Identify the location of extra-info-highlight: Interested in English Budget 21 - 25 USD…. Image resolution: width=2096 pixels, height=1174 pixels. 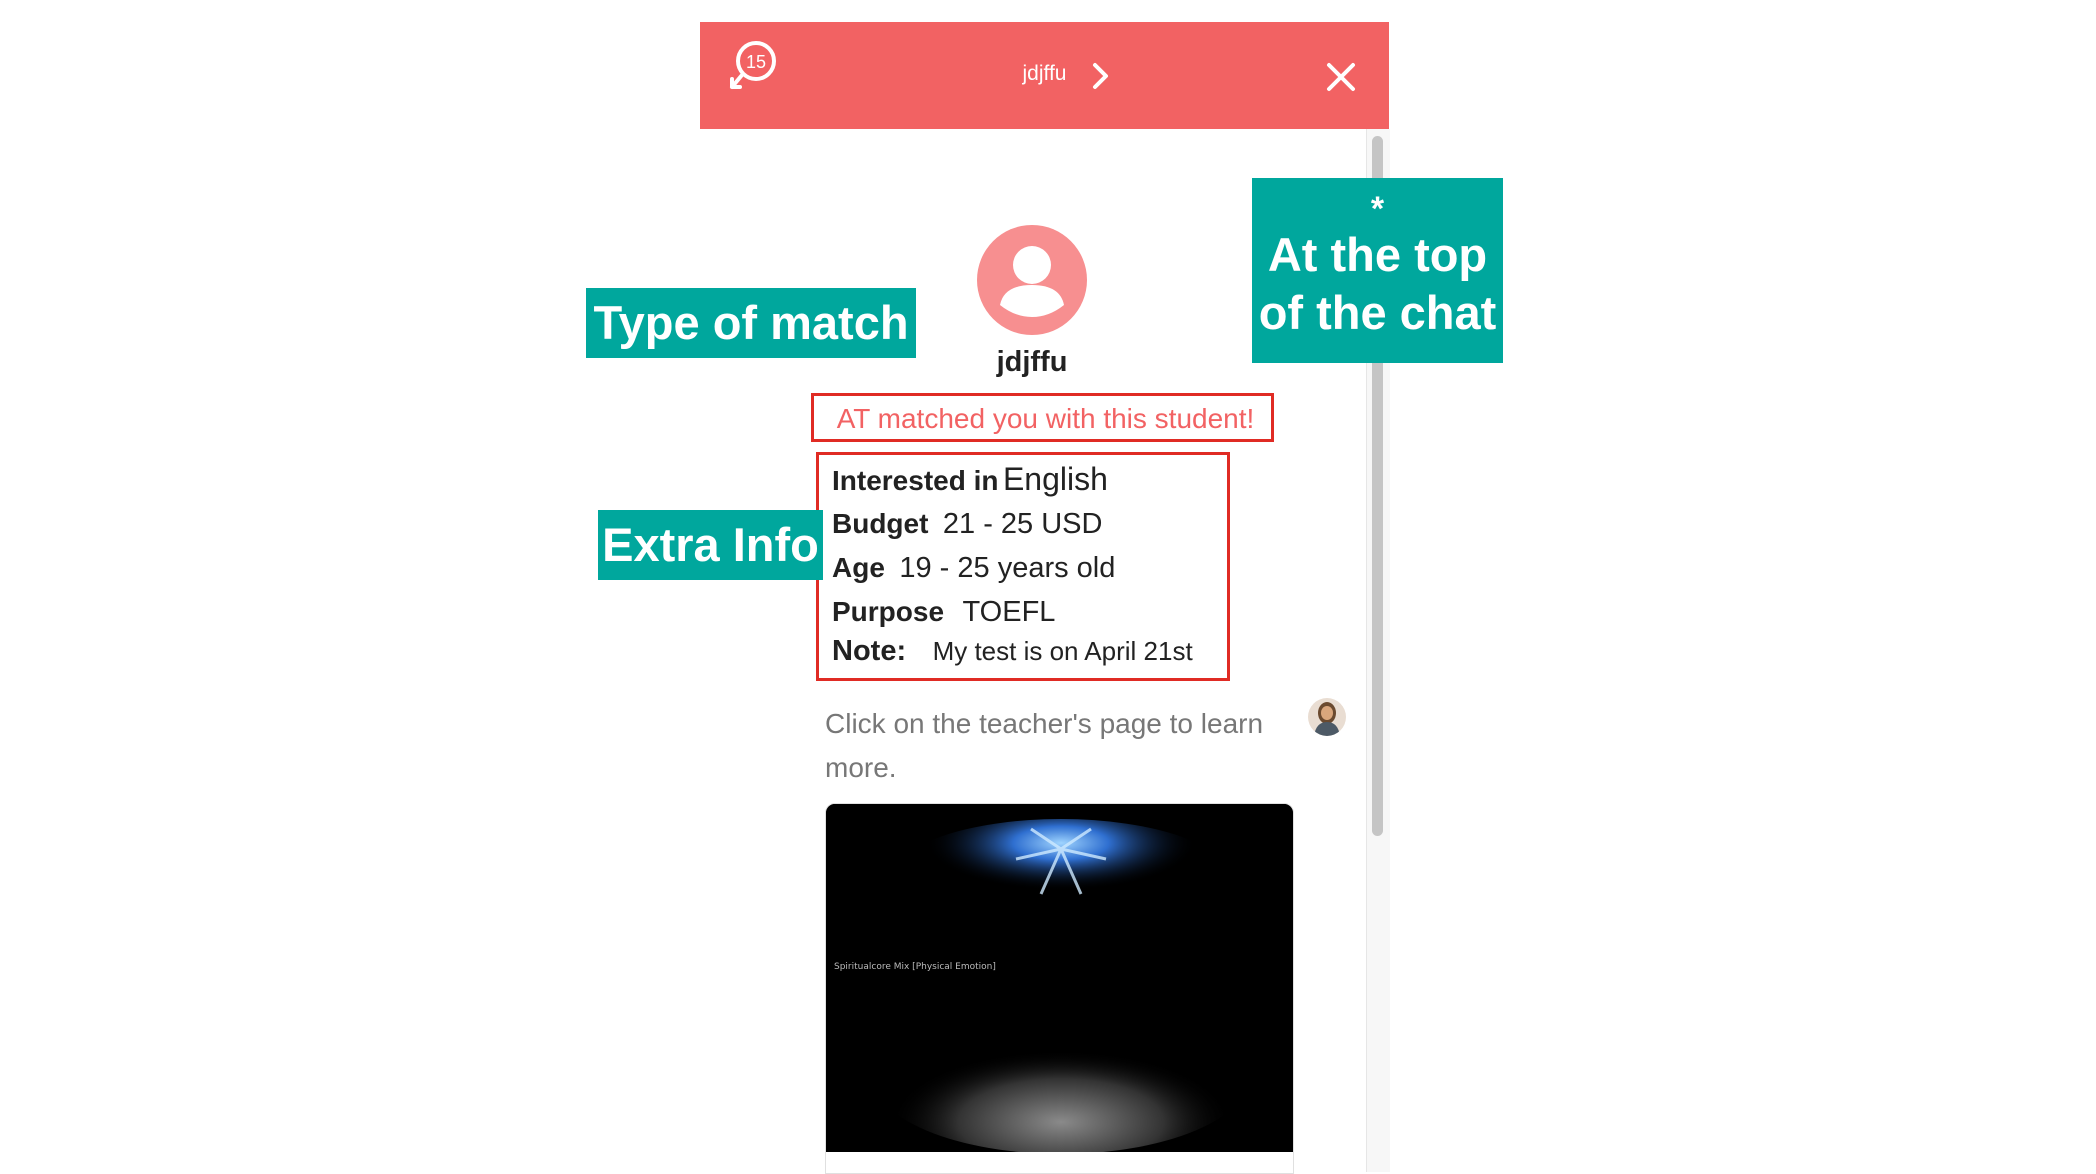
(1023, 566).